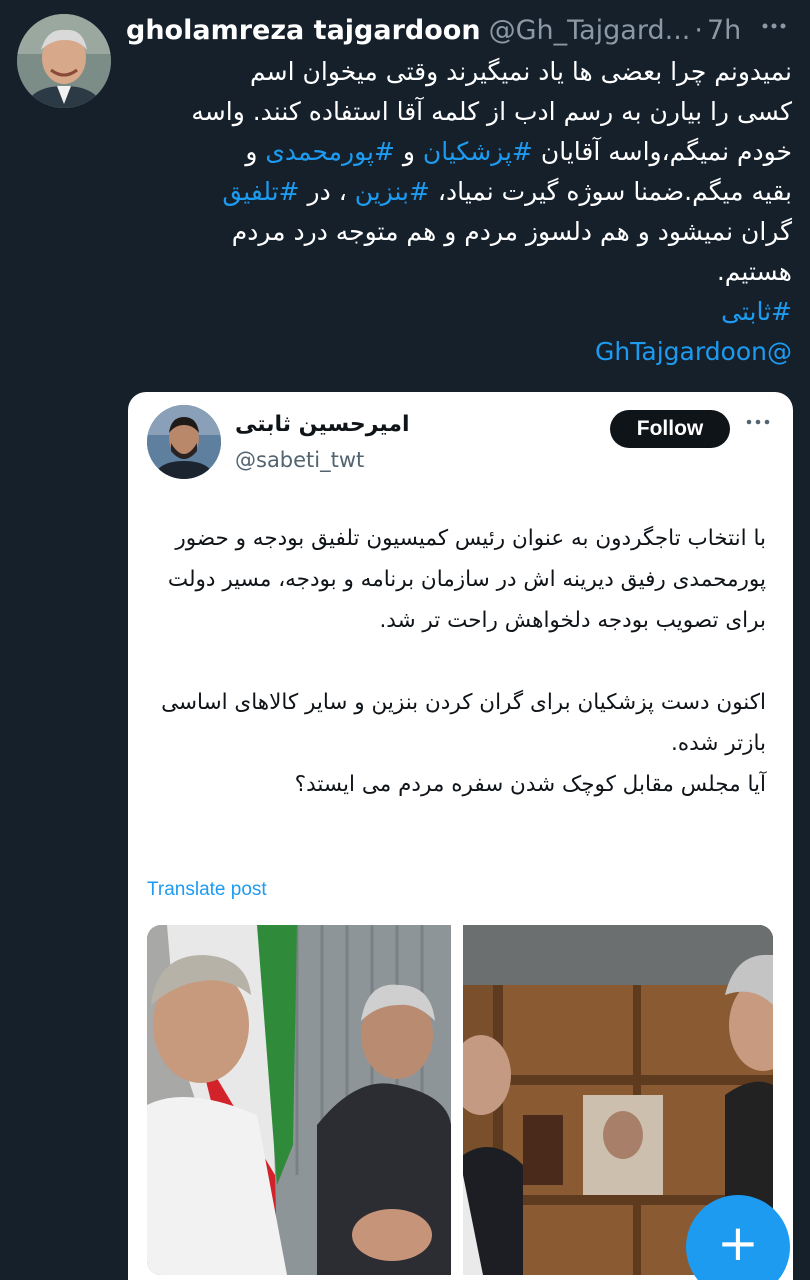 The width and height of the screenshot is (810, 1280). Describe the element at coordinates (255, 151) in the screenshot. I see `tweet-line-3-suffix: و` at that location.